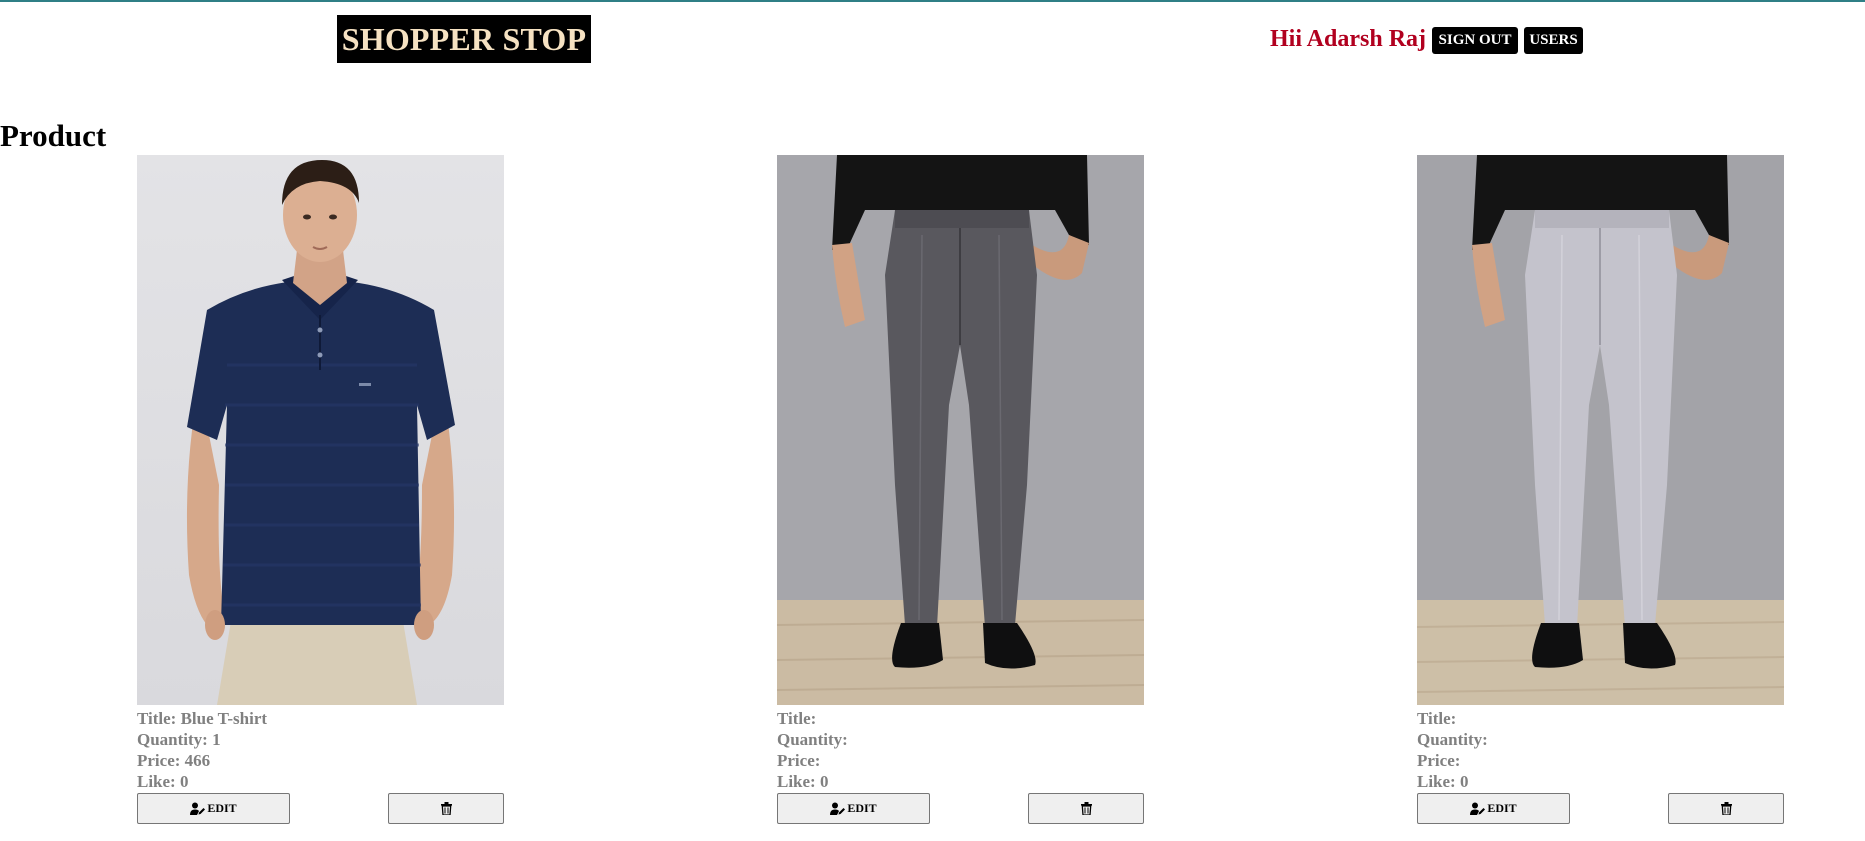  Describe the element at coordinates (53, 135) in the screenshot. I see `page-title: Product` at that location.